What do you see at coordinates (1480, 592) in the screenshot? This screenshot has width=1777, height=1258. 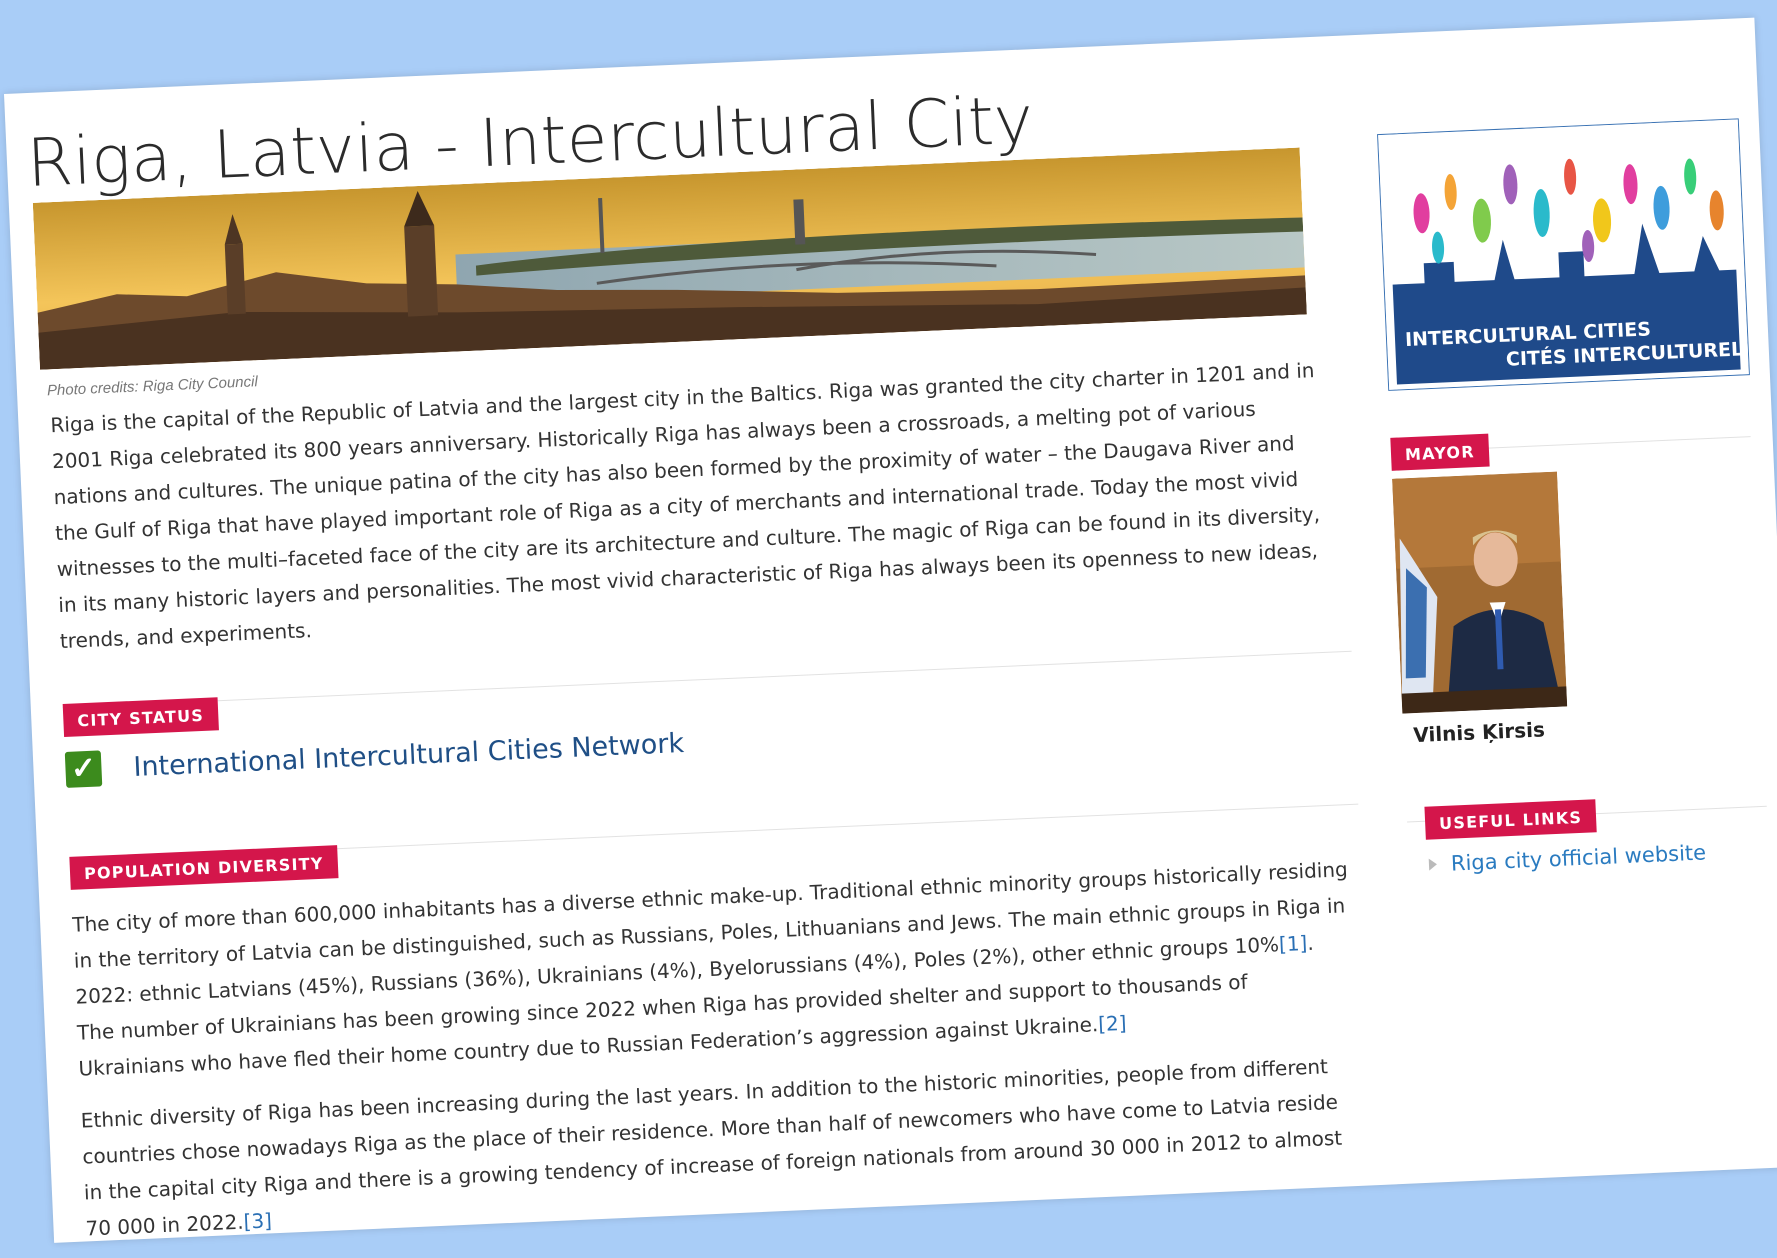 I see `mayor-photo` at bounding box center [1480, 592].